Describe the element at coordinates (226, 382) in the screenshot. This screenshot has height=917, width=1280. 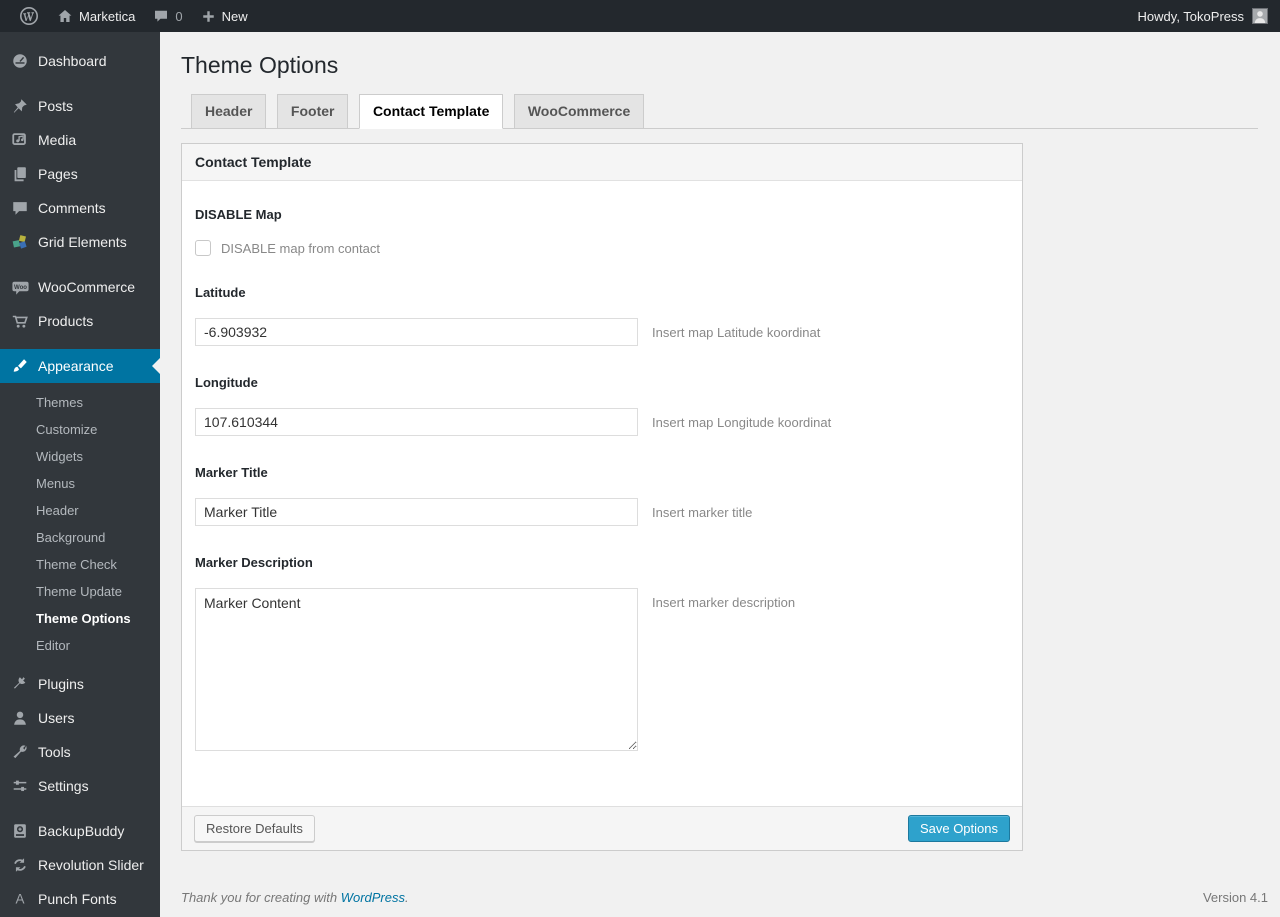
I see `field-label: Longitude` at that location.